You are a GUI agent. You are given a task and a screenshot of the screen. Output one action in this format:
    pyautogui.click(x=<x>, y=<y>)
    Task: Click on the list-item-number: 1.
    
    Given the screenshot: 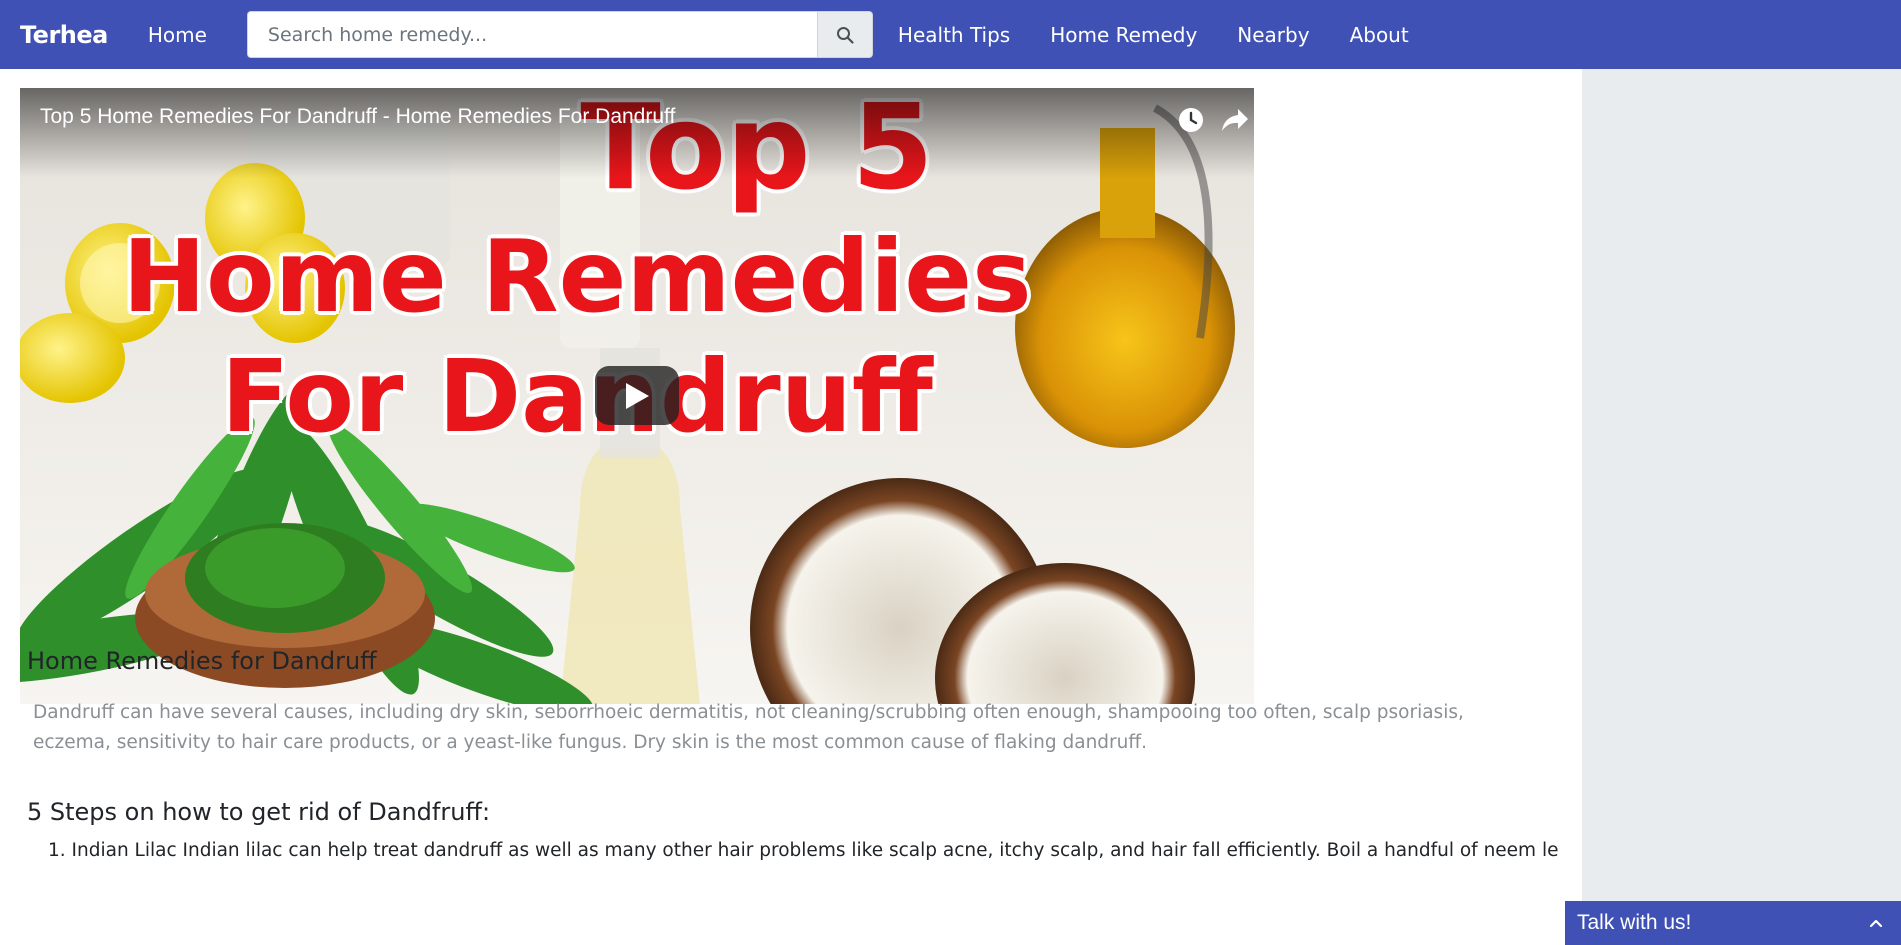 What is the action you would take?
    pyautogui.click(x=60, y=850)
    